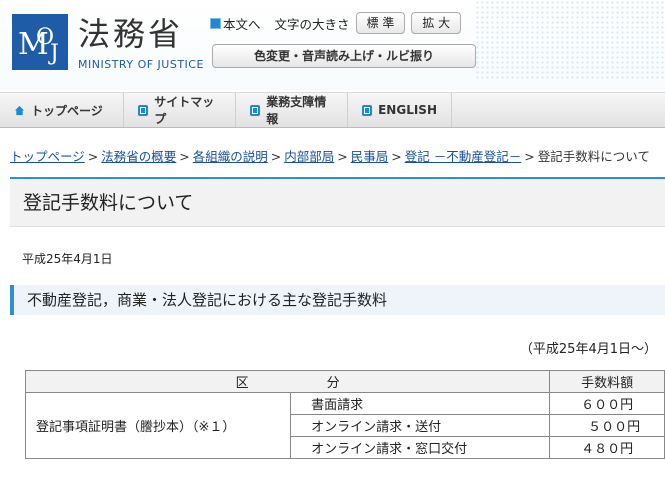 The height and width of the screenshot is (480, 665). I want to click on row-group-label: 登記事項証明書（謄抄本）（※１）, so click(158, 425).